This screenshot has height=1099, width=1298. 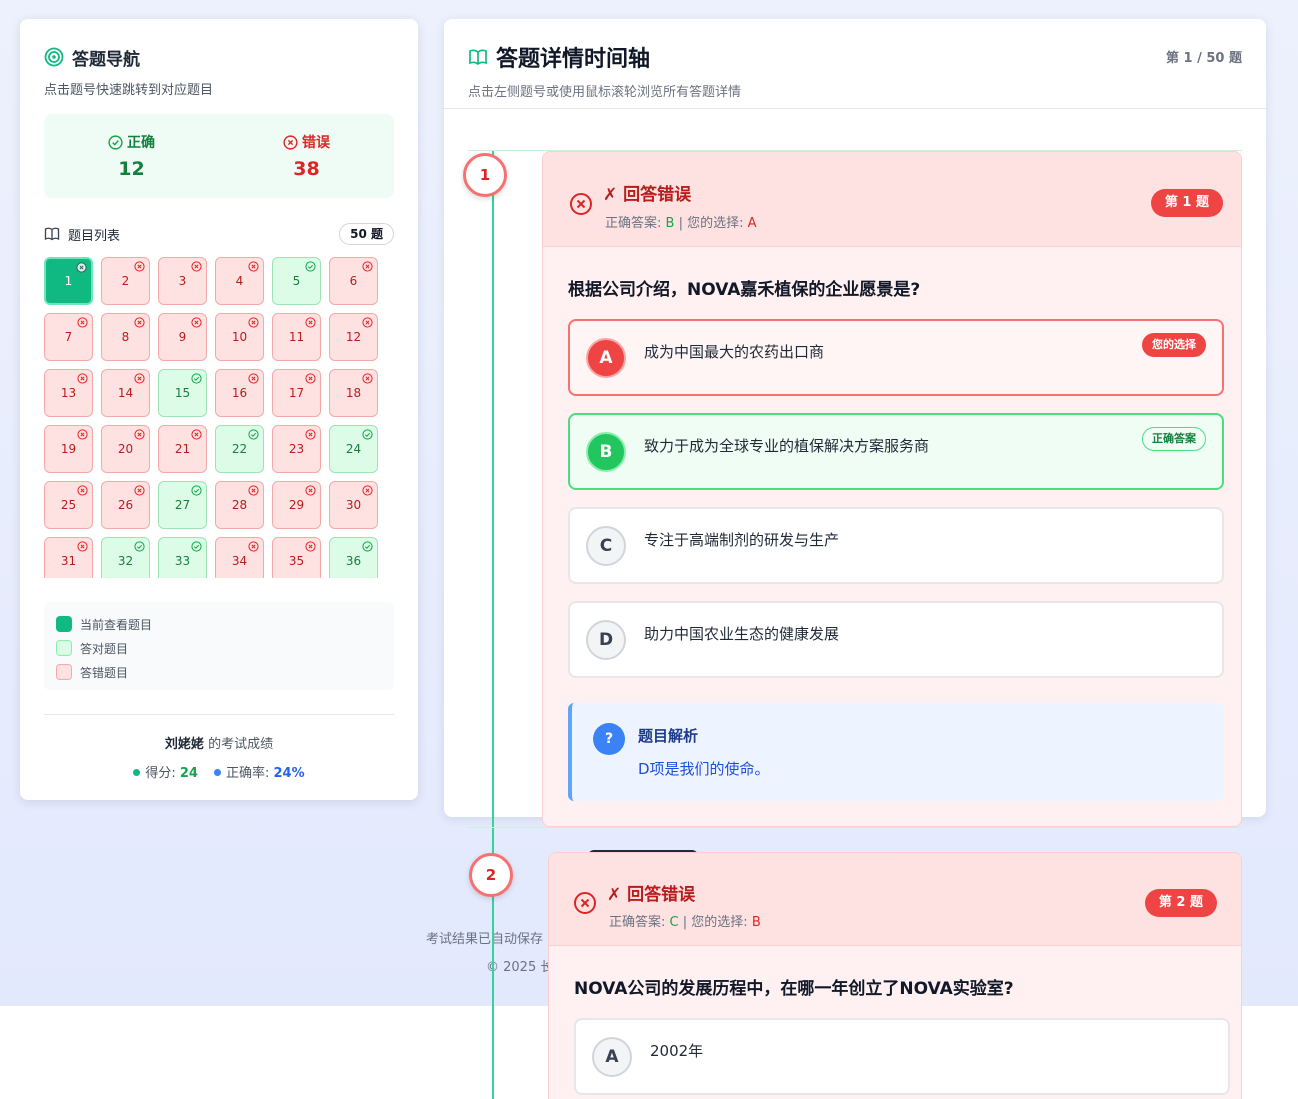 I want to click on book-icon, so click(x=52, y=234).